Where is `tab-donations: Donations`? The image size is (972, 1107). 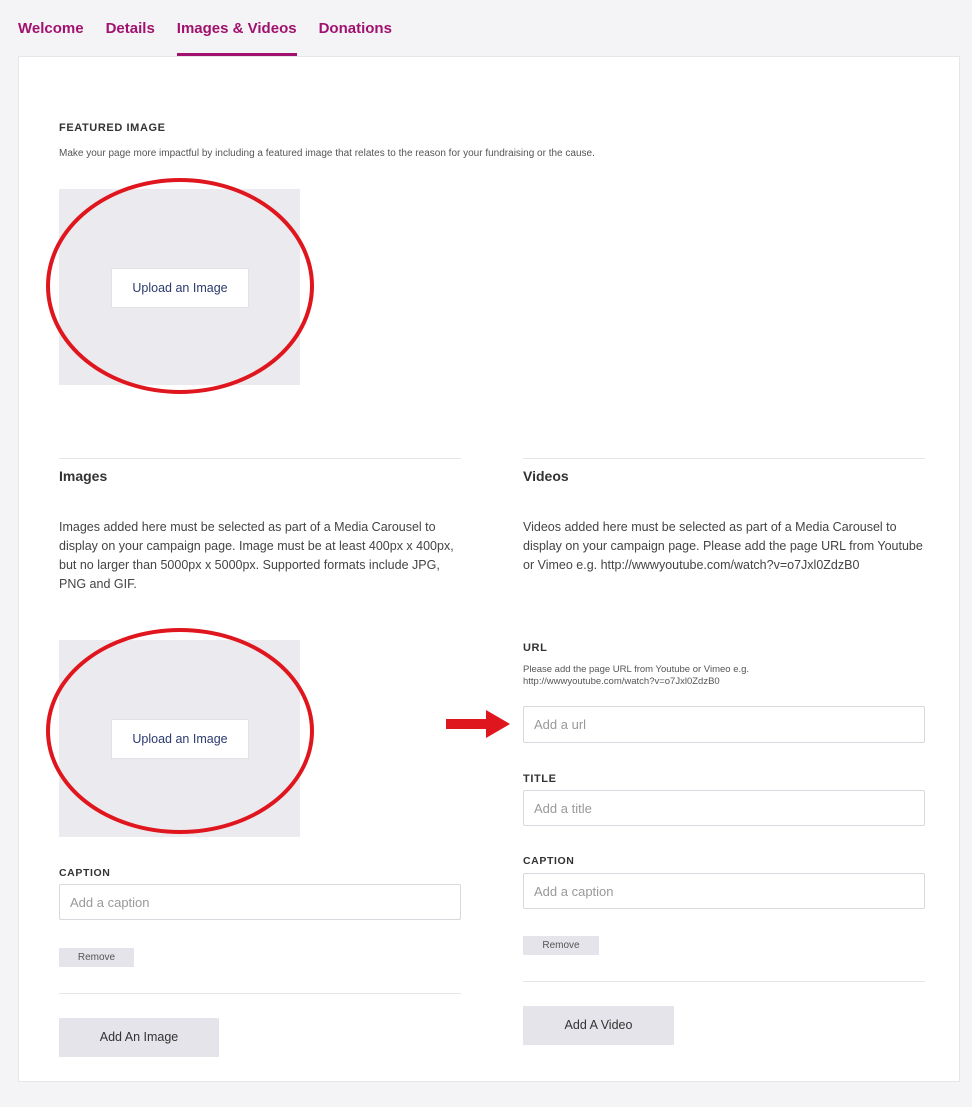 tab-donations: Donations is located at coordinates (355, 28).